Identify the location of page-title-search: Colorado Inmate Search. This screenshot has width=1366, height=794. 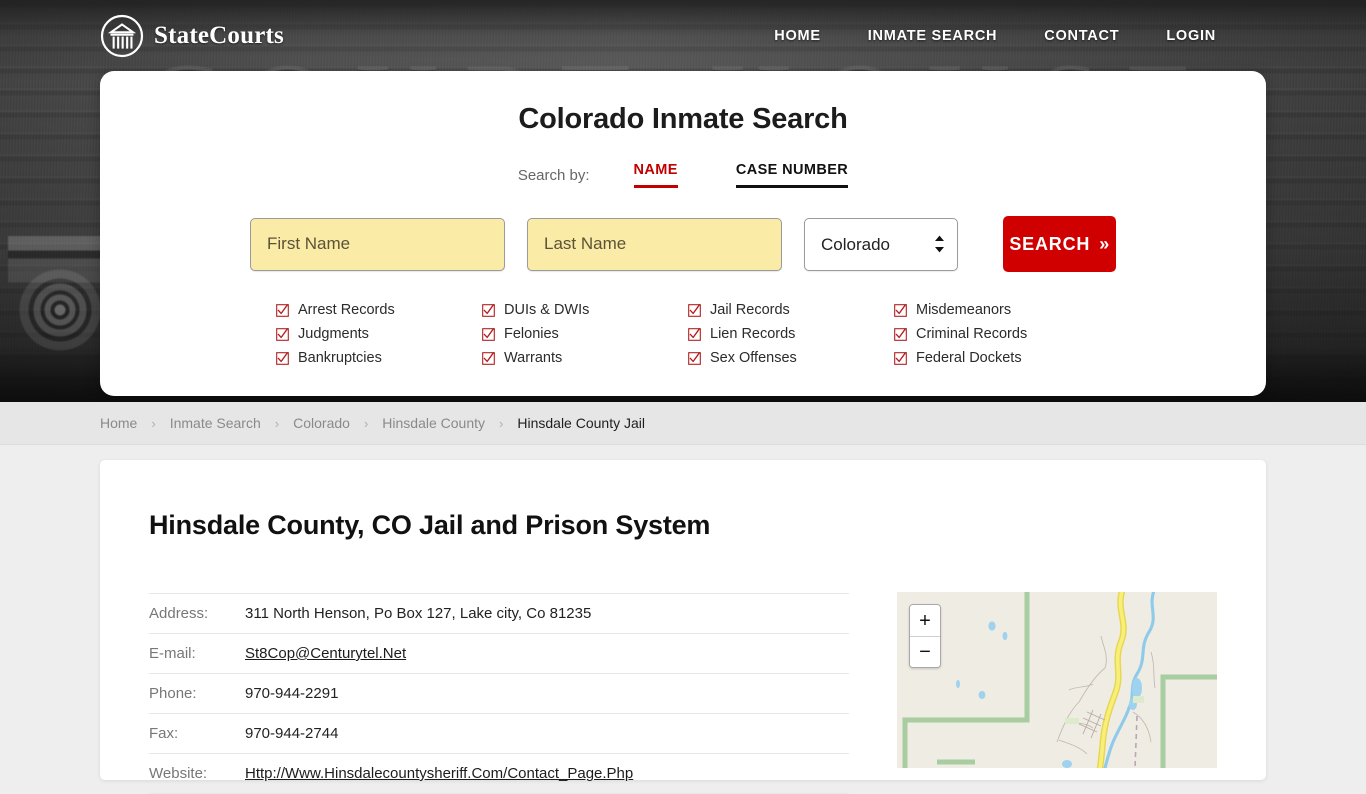
(683, 119).